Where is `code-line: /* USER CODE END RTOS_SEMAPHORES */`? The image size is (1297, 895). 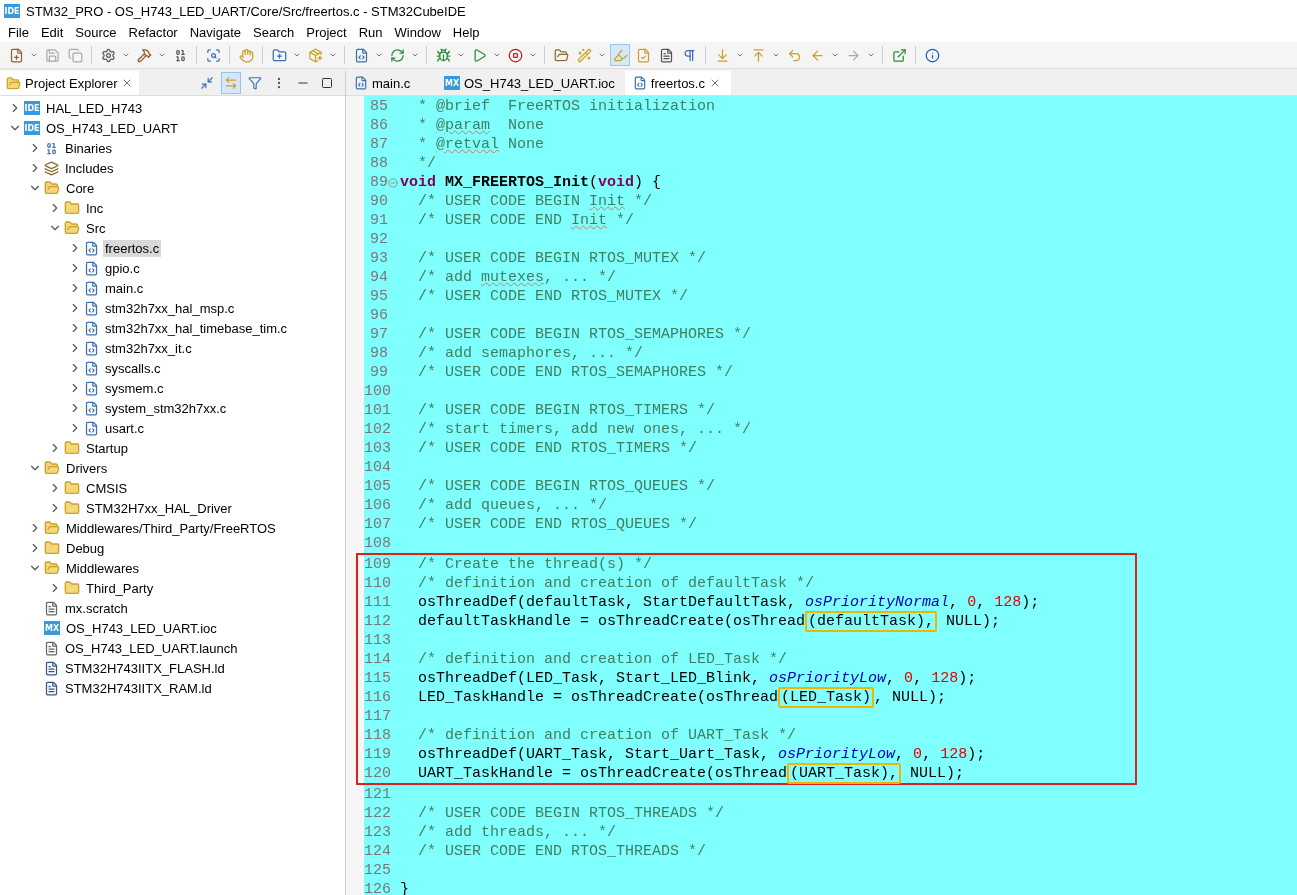 code-line: /* USER CODE END RTOS_SEMAPHORES */ is located at coordinates (575, 372).